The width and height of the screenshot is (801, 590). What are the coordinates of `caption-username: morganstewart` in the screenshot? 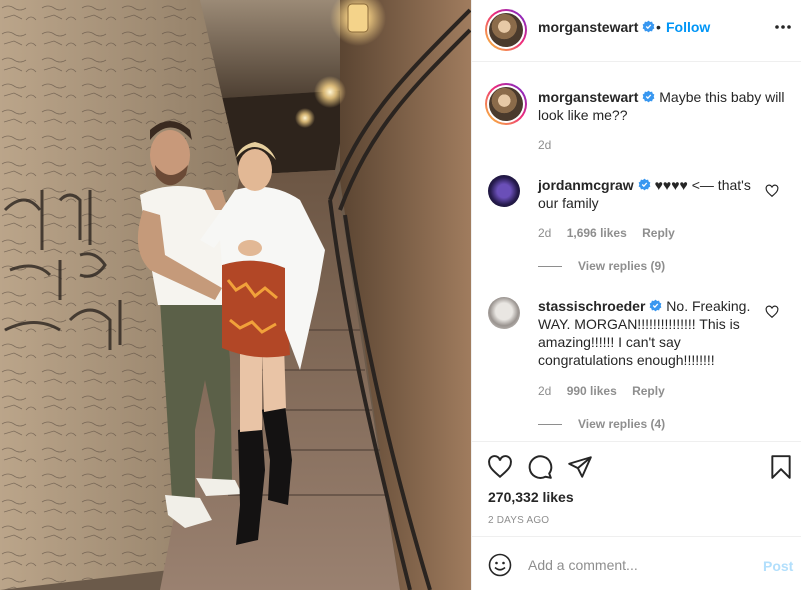 It's located at (596, 97).